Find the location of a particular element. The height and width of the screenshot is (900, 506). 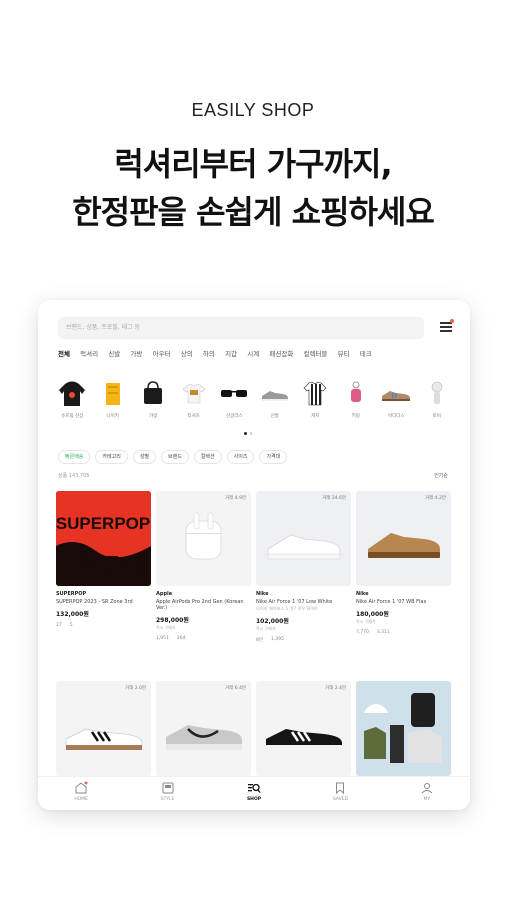

tab-luxury: 럭셔리 is located at coordinates (89, 353).